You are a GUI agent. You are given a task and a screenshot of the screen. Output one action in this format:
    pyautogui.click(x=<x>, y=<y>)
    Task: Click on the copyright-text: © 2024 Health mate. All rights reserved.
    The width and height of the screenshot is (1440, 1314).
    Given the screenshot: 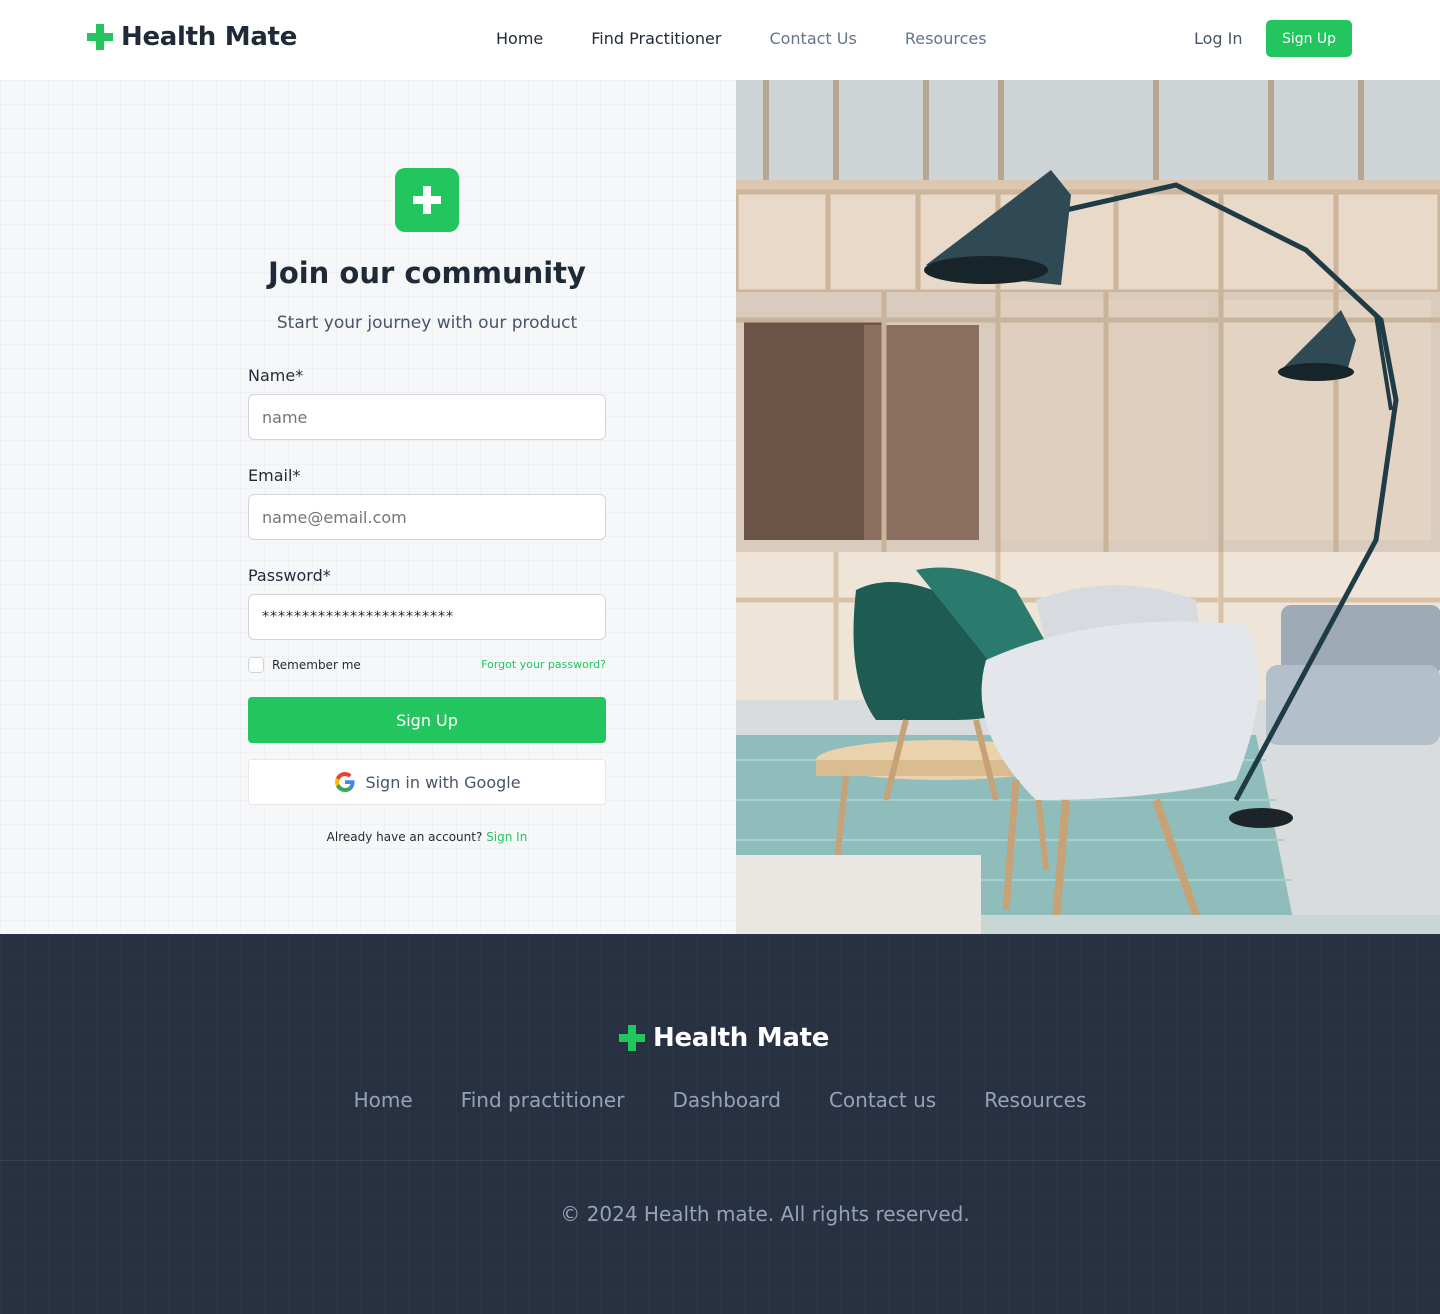 What is the action you would take?
    pyautogui.click(x=765, y=1214)
    